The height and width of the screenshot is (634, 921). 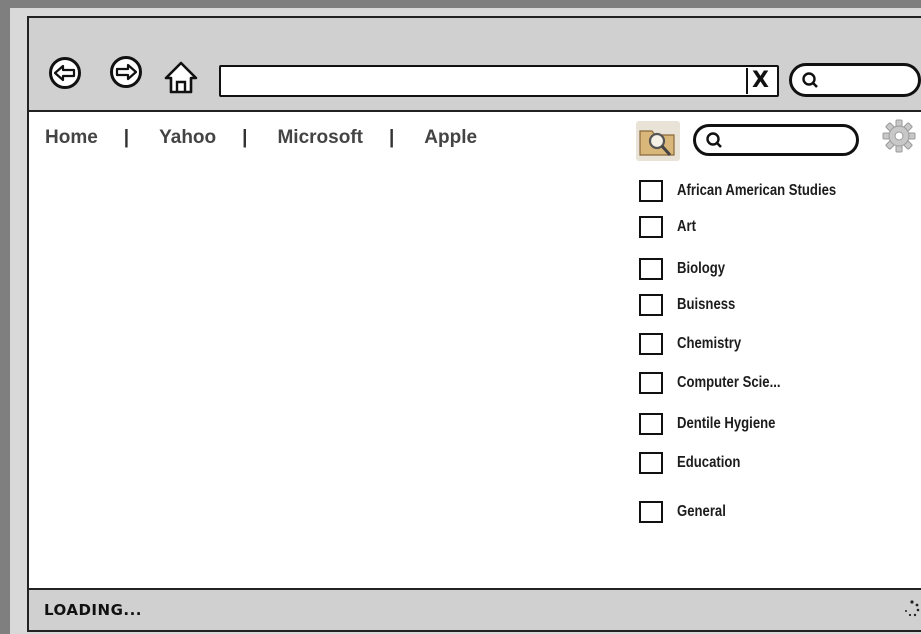 I want to click on nav-link-microsoft: Microsoft, so click(x=320, y=138).